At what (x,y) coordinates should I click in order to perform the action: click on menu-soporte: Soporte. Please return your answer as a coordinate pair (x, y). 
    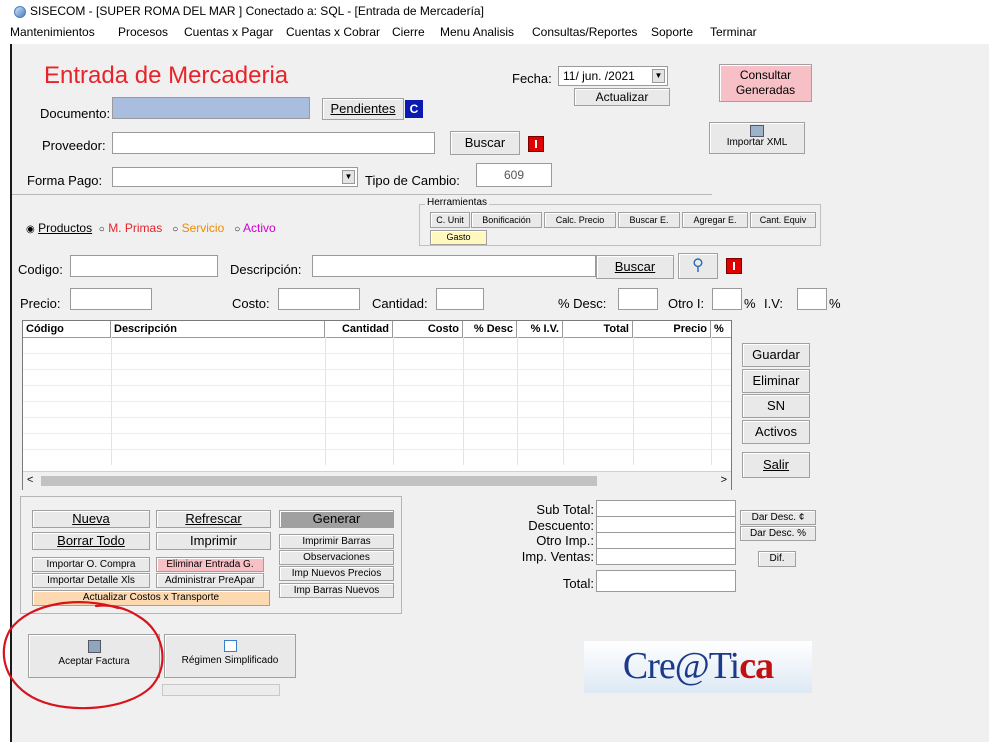
    Looking at the image, I should click on (672, 32).